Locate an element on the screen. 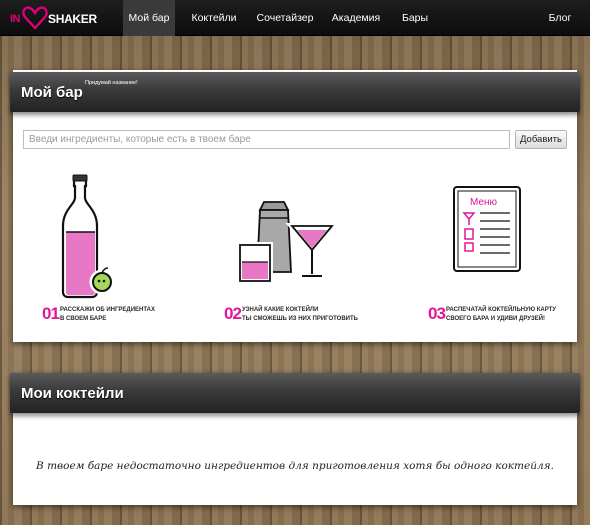 The width and height of the screenshot is (590, 525). step-1-line-1: РАССКАЖИ ОБ ИНГРЕДИЕНТАХ is located at coordinates (107, 310).